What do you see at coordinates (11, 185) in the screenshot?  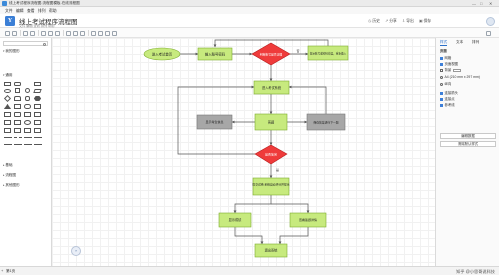 I see `section-other-shapes: 其他图形` at bounding box center [11, 185].